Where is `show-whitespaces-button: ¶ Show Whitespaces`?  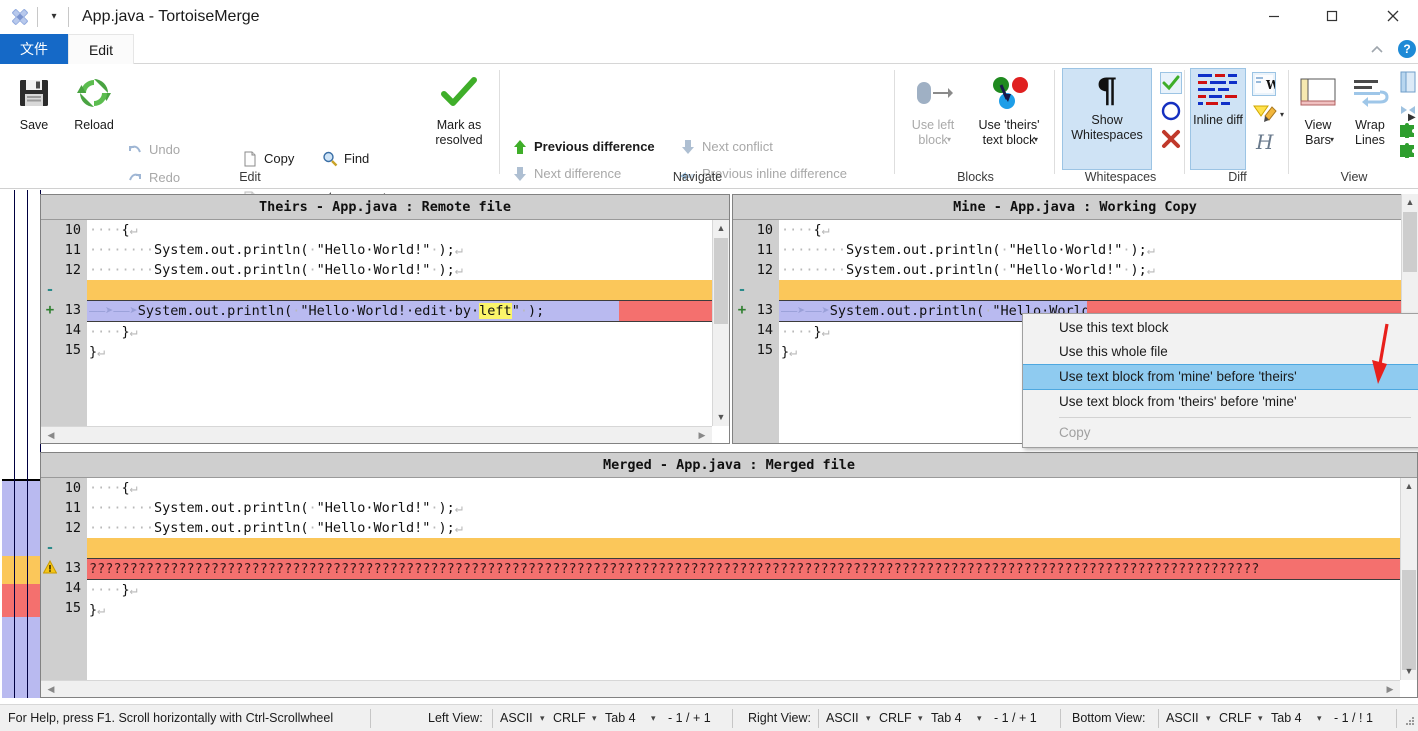 show-whitespaces-button: ¶ Show Whitespaces is located at coordinates (1107, 119).